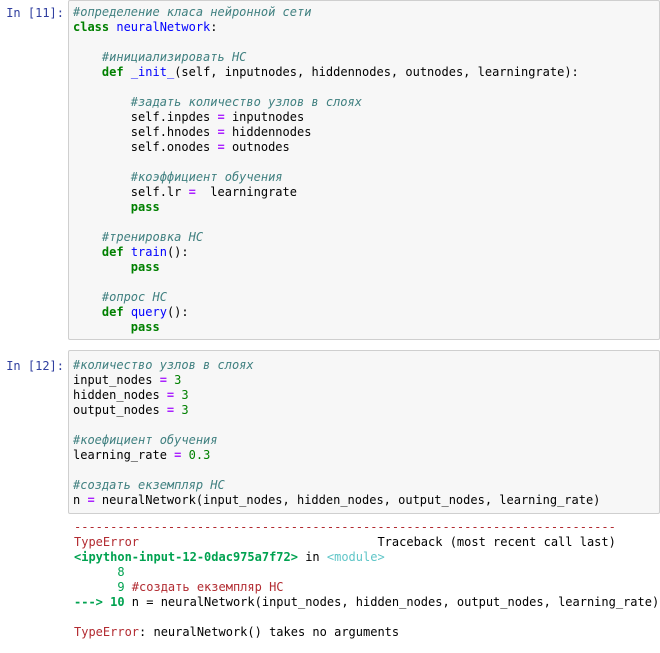  Describe the element at coordinates (326, 312) in the screenshot. I see `code-line: def query():` at that location.